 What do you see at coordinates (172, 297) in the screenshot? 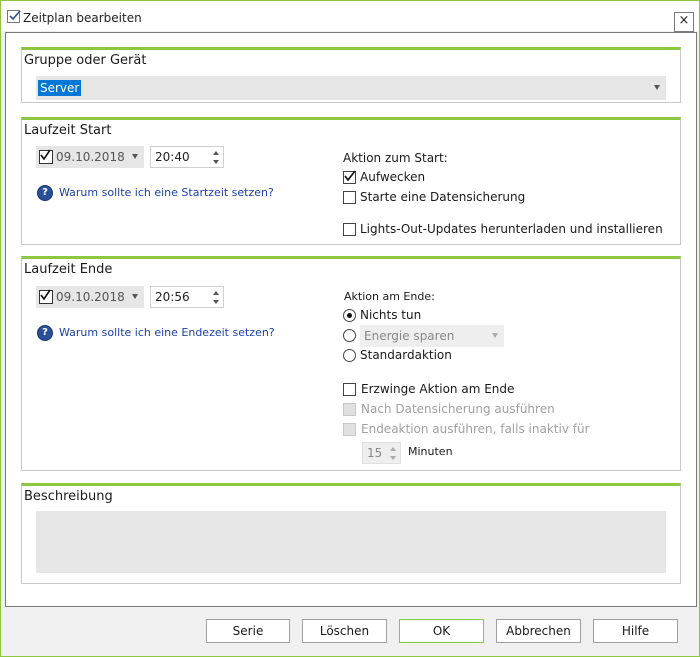
I see `end-time-value: 20:56` at bounding box center [172, 297].